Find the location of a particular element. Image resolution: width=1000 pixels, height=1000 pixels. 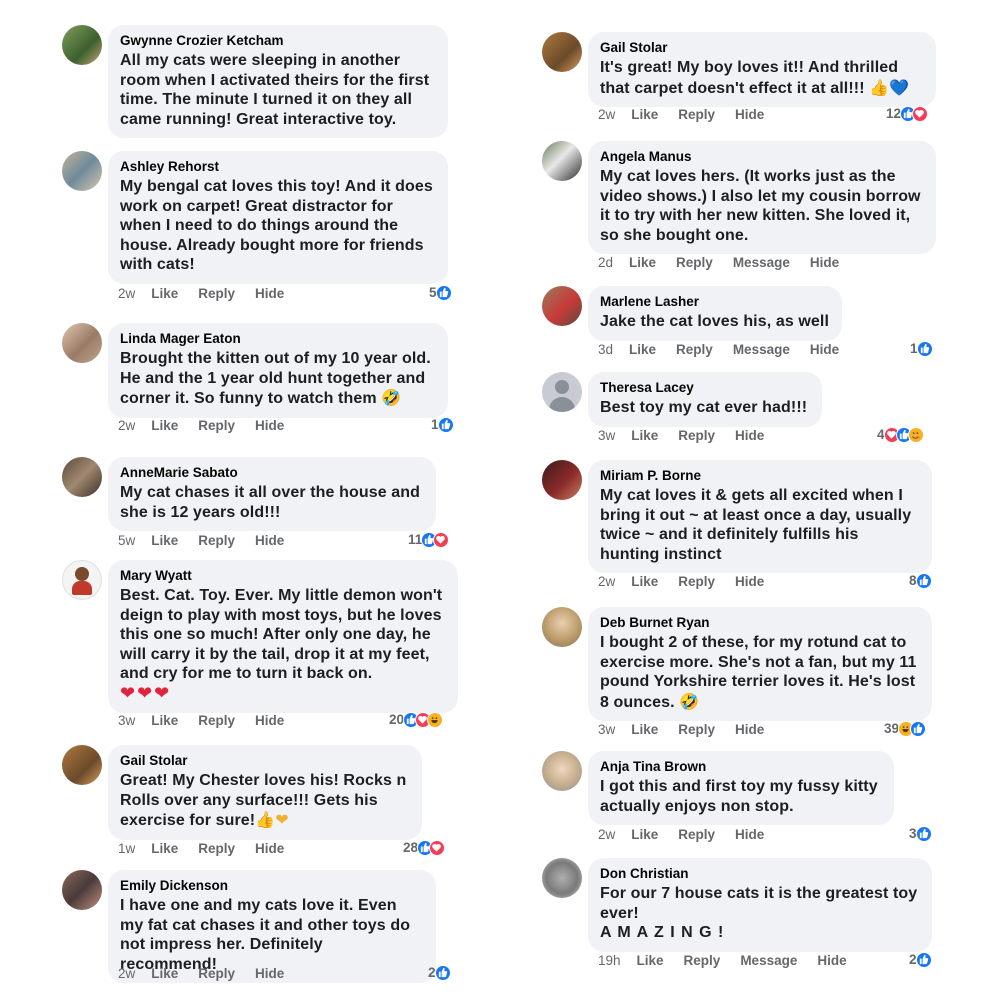

commenter-name: Deb Burnet Ryan is located at coordinates (760, 623).